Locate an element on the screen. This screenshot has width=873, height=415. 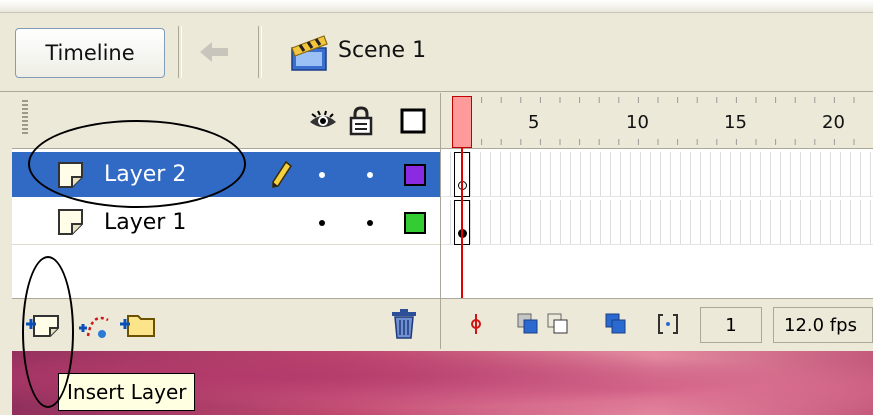
panel-grip is located at coordinates (25, 117).